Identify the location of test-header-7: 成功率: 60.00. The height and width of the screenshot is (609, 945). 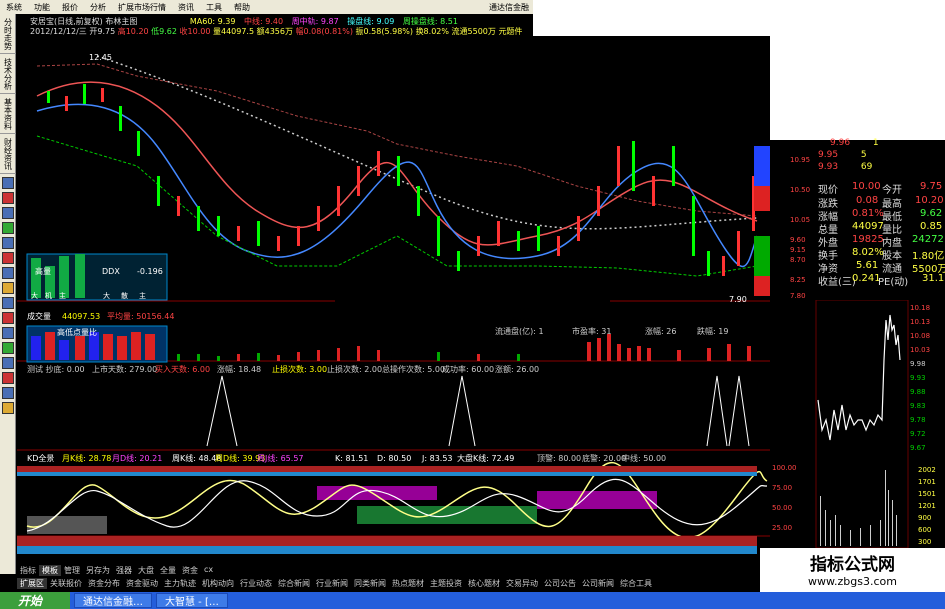
(468, 369).